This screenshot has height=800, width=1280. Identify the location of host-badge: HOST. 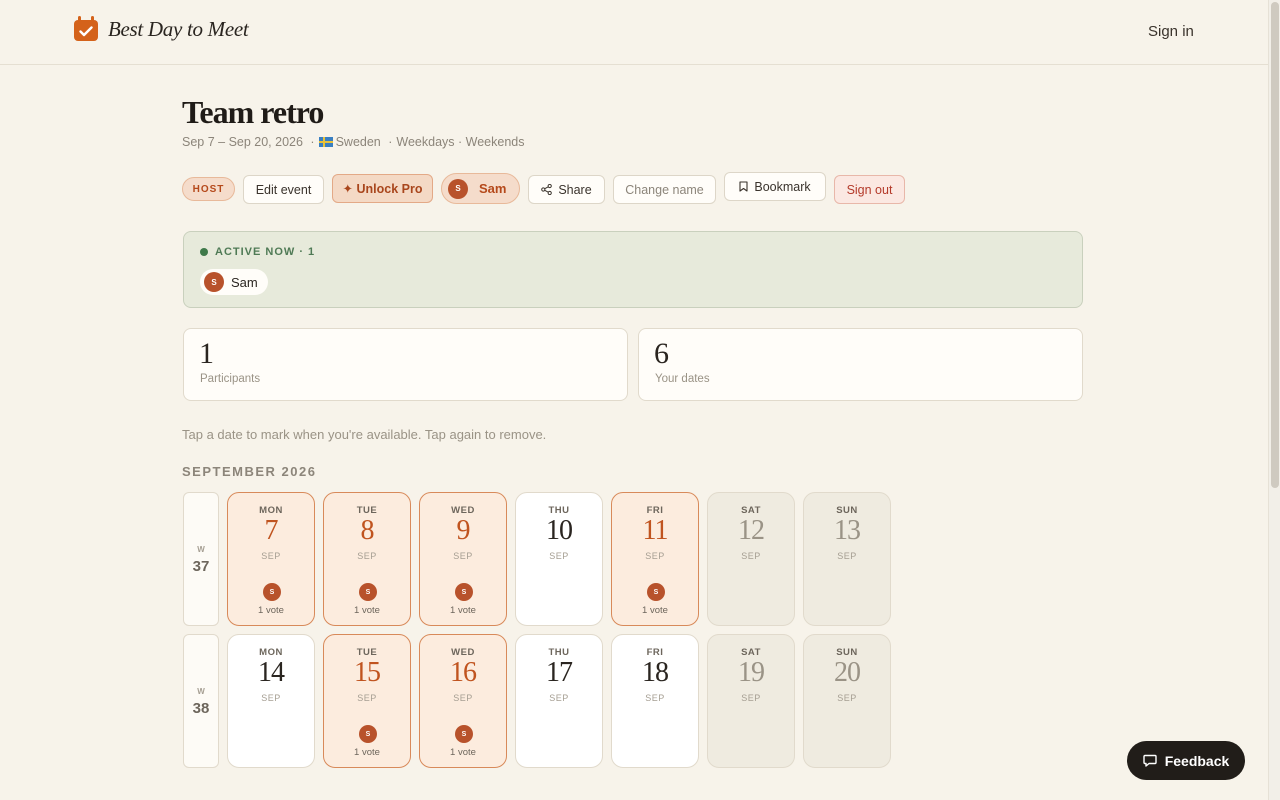
(208, 189).